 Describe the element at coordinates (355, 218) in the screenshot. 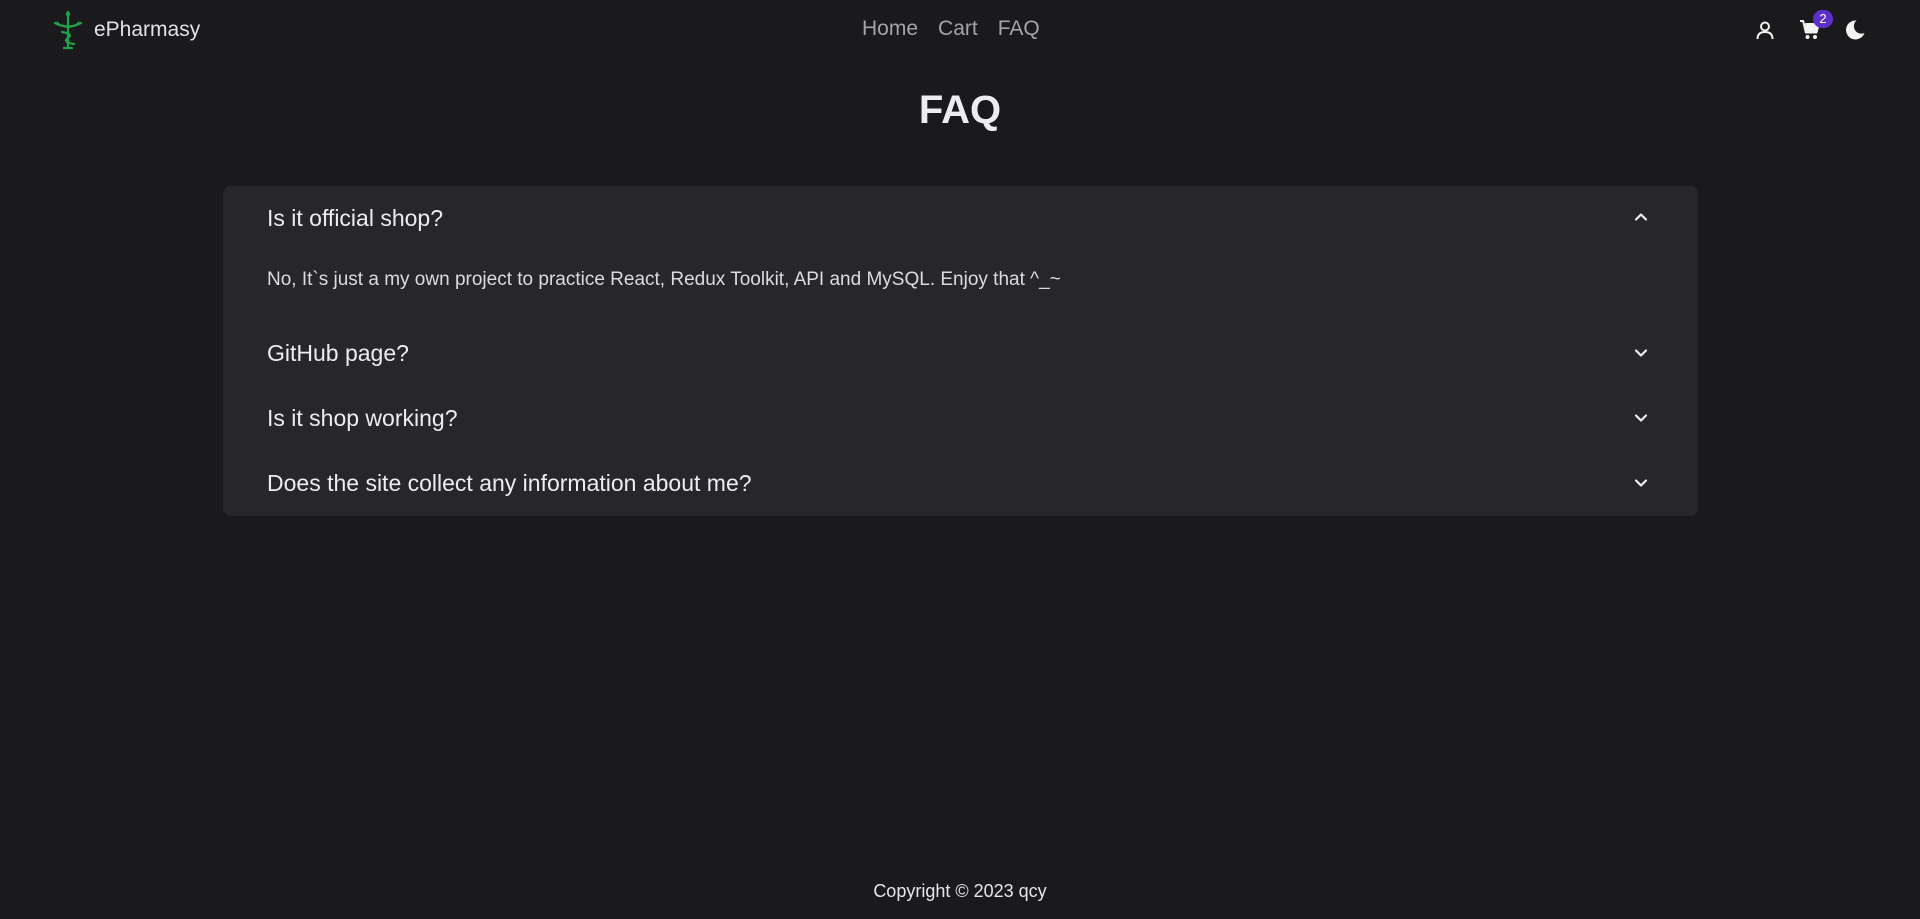

I see `faq-question: Is it official shop?` at that location.